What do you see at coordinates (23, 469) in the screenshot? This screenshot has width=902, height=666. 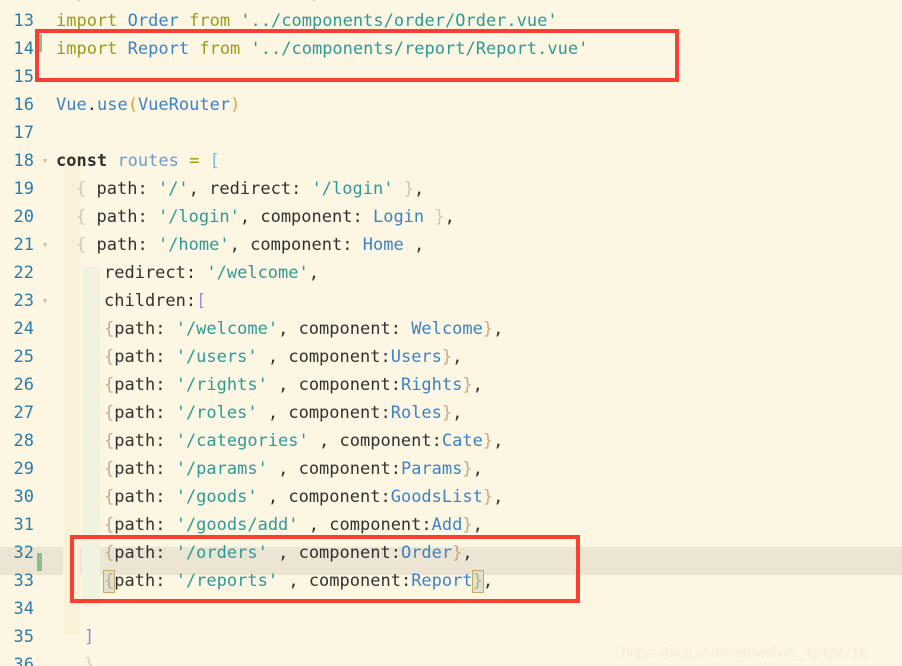 I see `line-number: 29` at bounding box center [23, 469].